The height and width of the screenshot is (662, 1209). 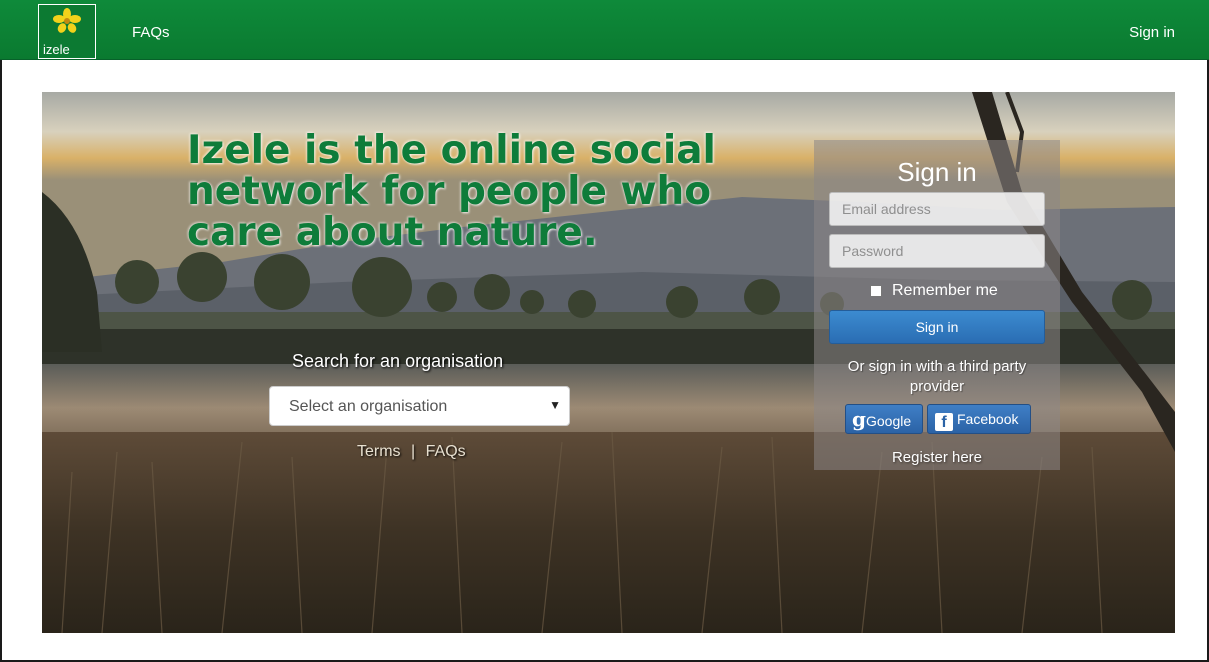 What do you see at coordinates (876, 291) in the screenshot?
I see `remember-me-checkbox` at bounding box center [876, 291].